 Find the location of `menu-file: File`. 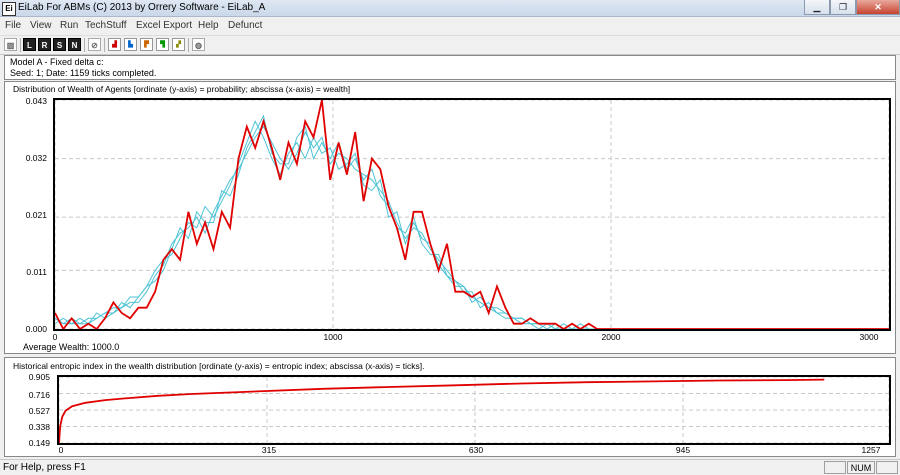

menu-file: File is located at coordinates (13, 25).